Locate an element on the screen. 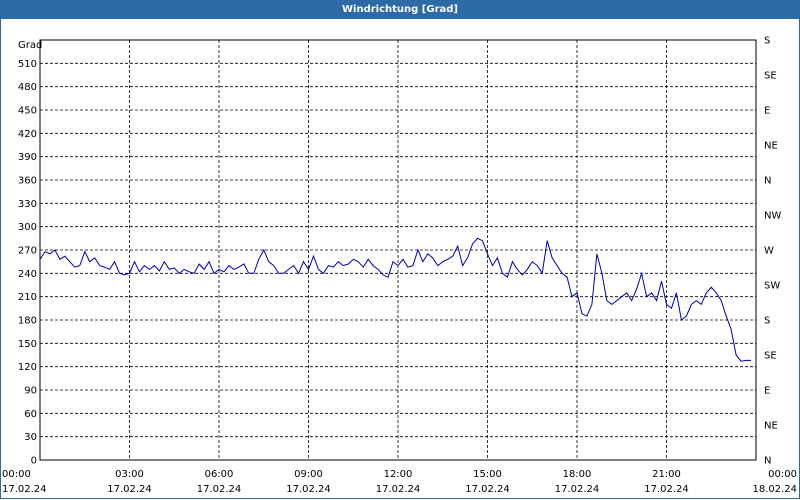 The width and height of the screenshot is (800, 500). compass-label: SW is located at coordinates (772, 286).